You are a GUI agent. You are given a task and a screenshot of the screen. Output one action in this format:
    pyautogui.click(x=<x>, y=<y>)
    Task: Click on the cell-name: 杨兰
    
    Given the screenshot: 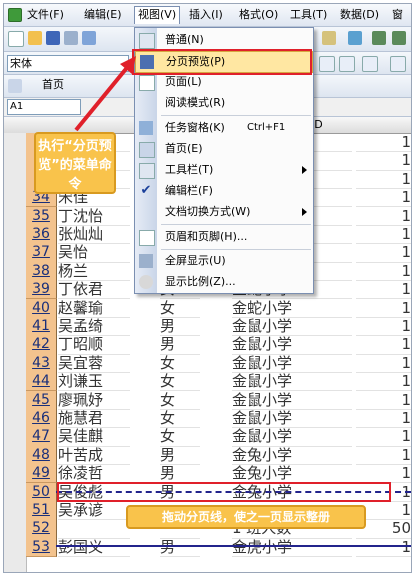 What is the action you would take?
    pyautogui.click(x=94, y=271)
    